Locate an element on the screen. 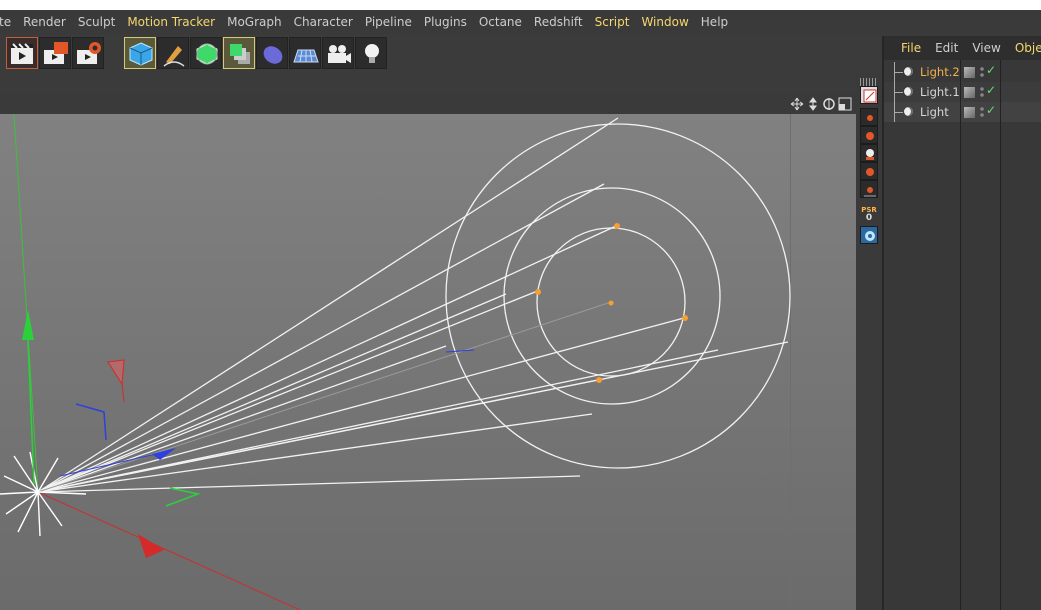 This screenshot has width=1041, height=610. rotate-view-button is located at coordinates (829, 104).